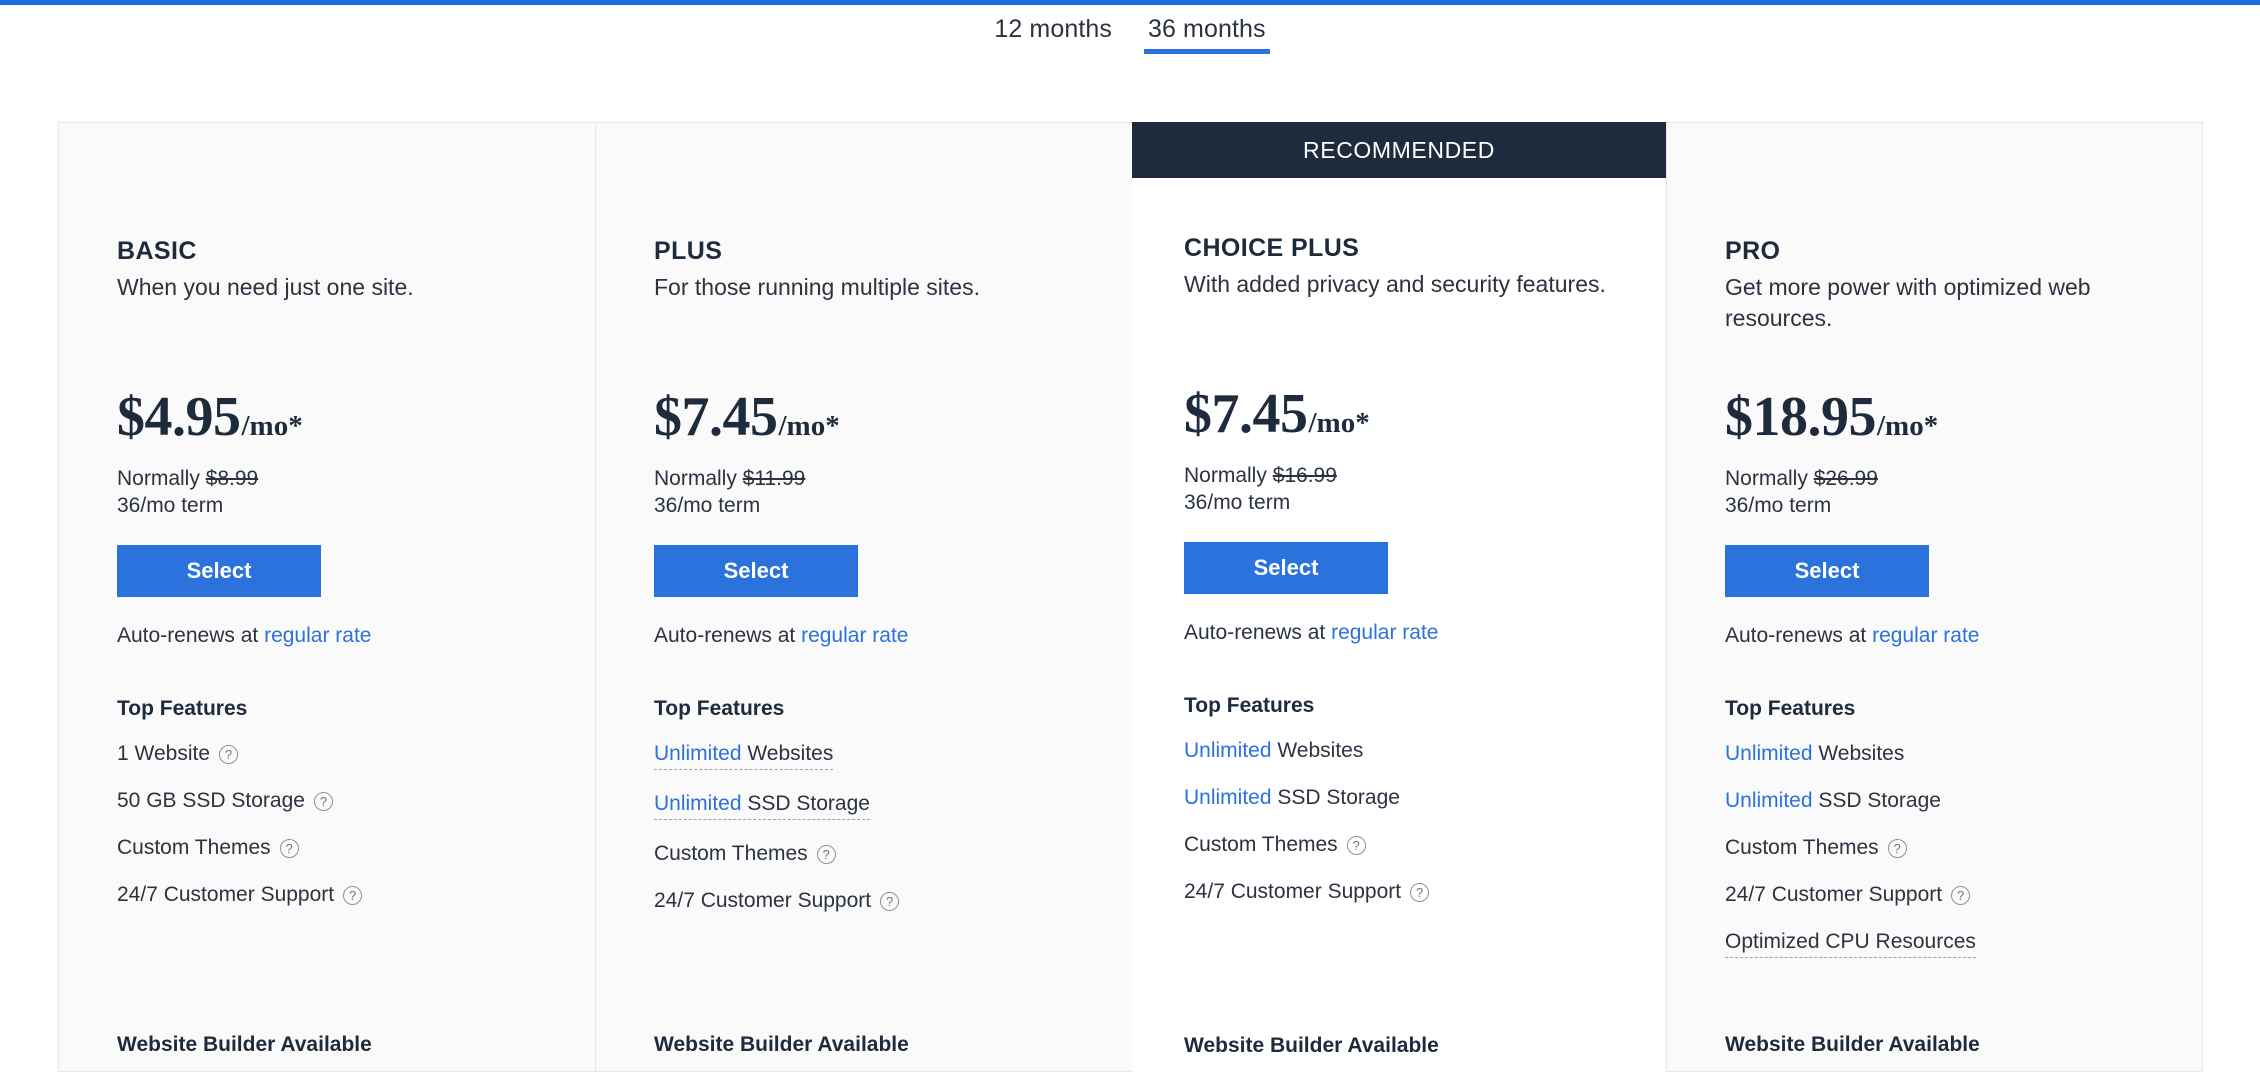  Describe the element at coordinates (1934, 453) in the screenshot. I see `price-block: $18.95/mo* Normally $26.99 36/mo term` at that location.